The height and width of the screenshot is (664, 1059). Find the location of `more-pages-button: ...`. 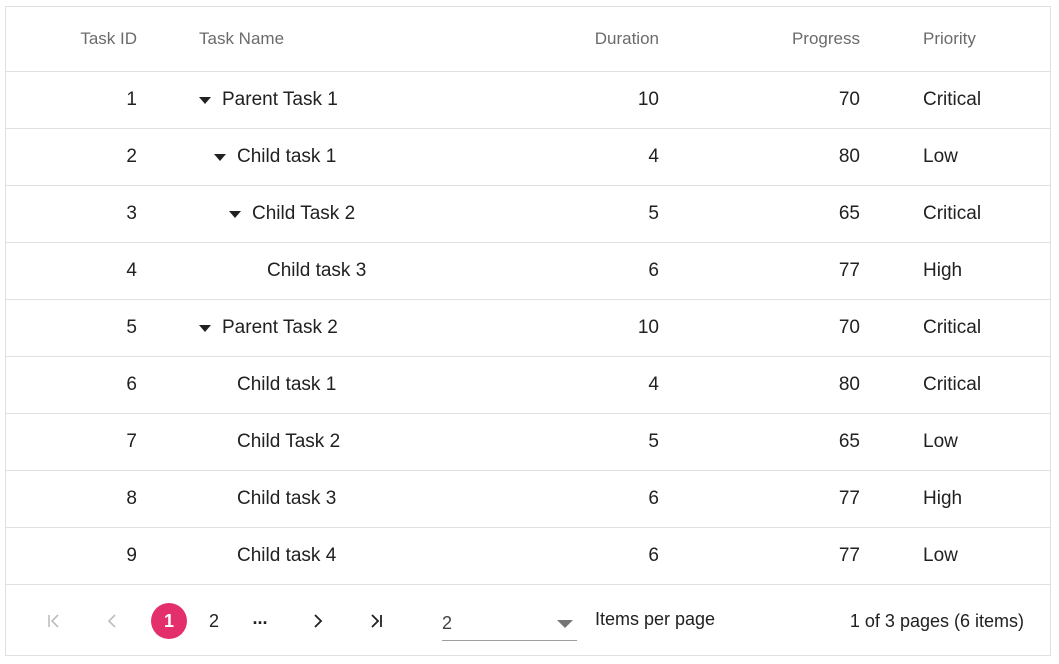

more-pages-button: ... is located at coordinates (260, 621).